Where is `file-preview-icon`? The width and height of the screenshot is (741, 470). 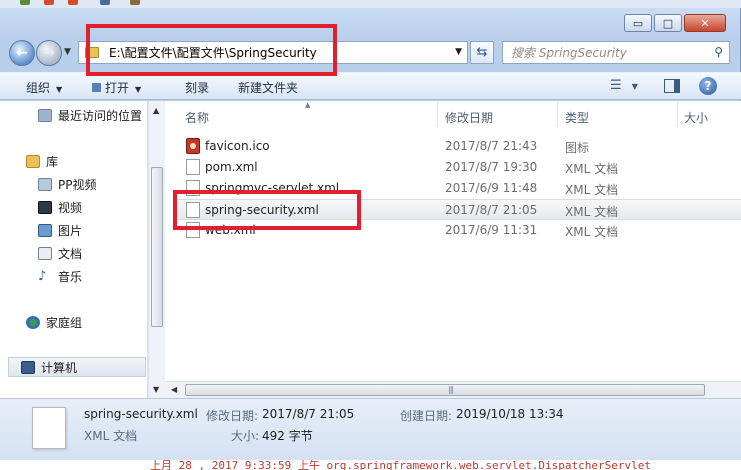 file-preview-icon is located at coordinates (49, 428).